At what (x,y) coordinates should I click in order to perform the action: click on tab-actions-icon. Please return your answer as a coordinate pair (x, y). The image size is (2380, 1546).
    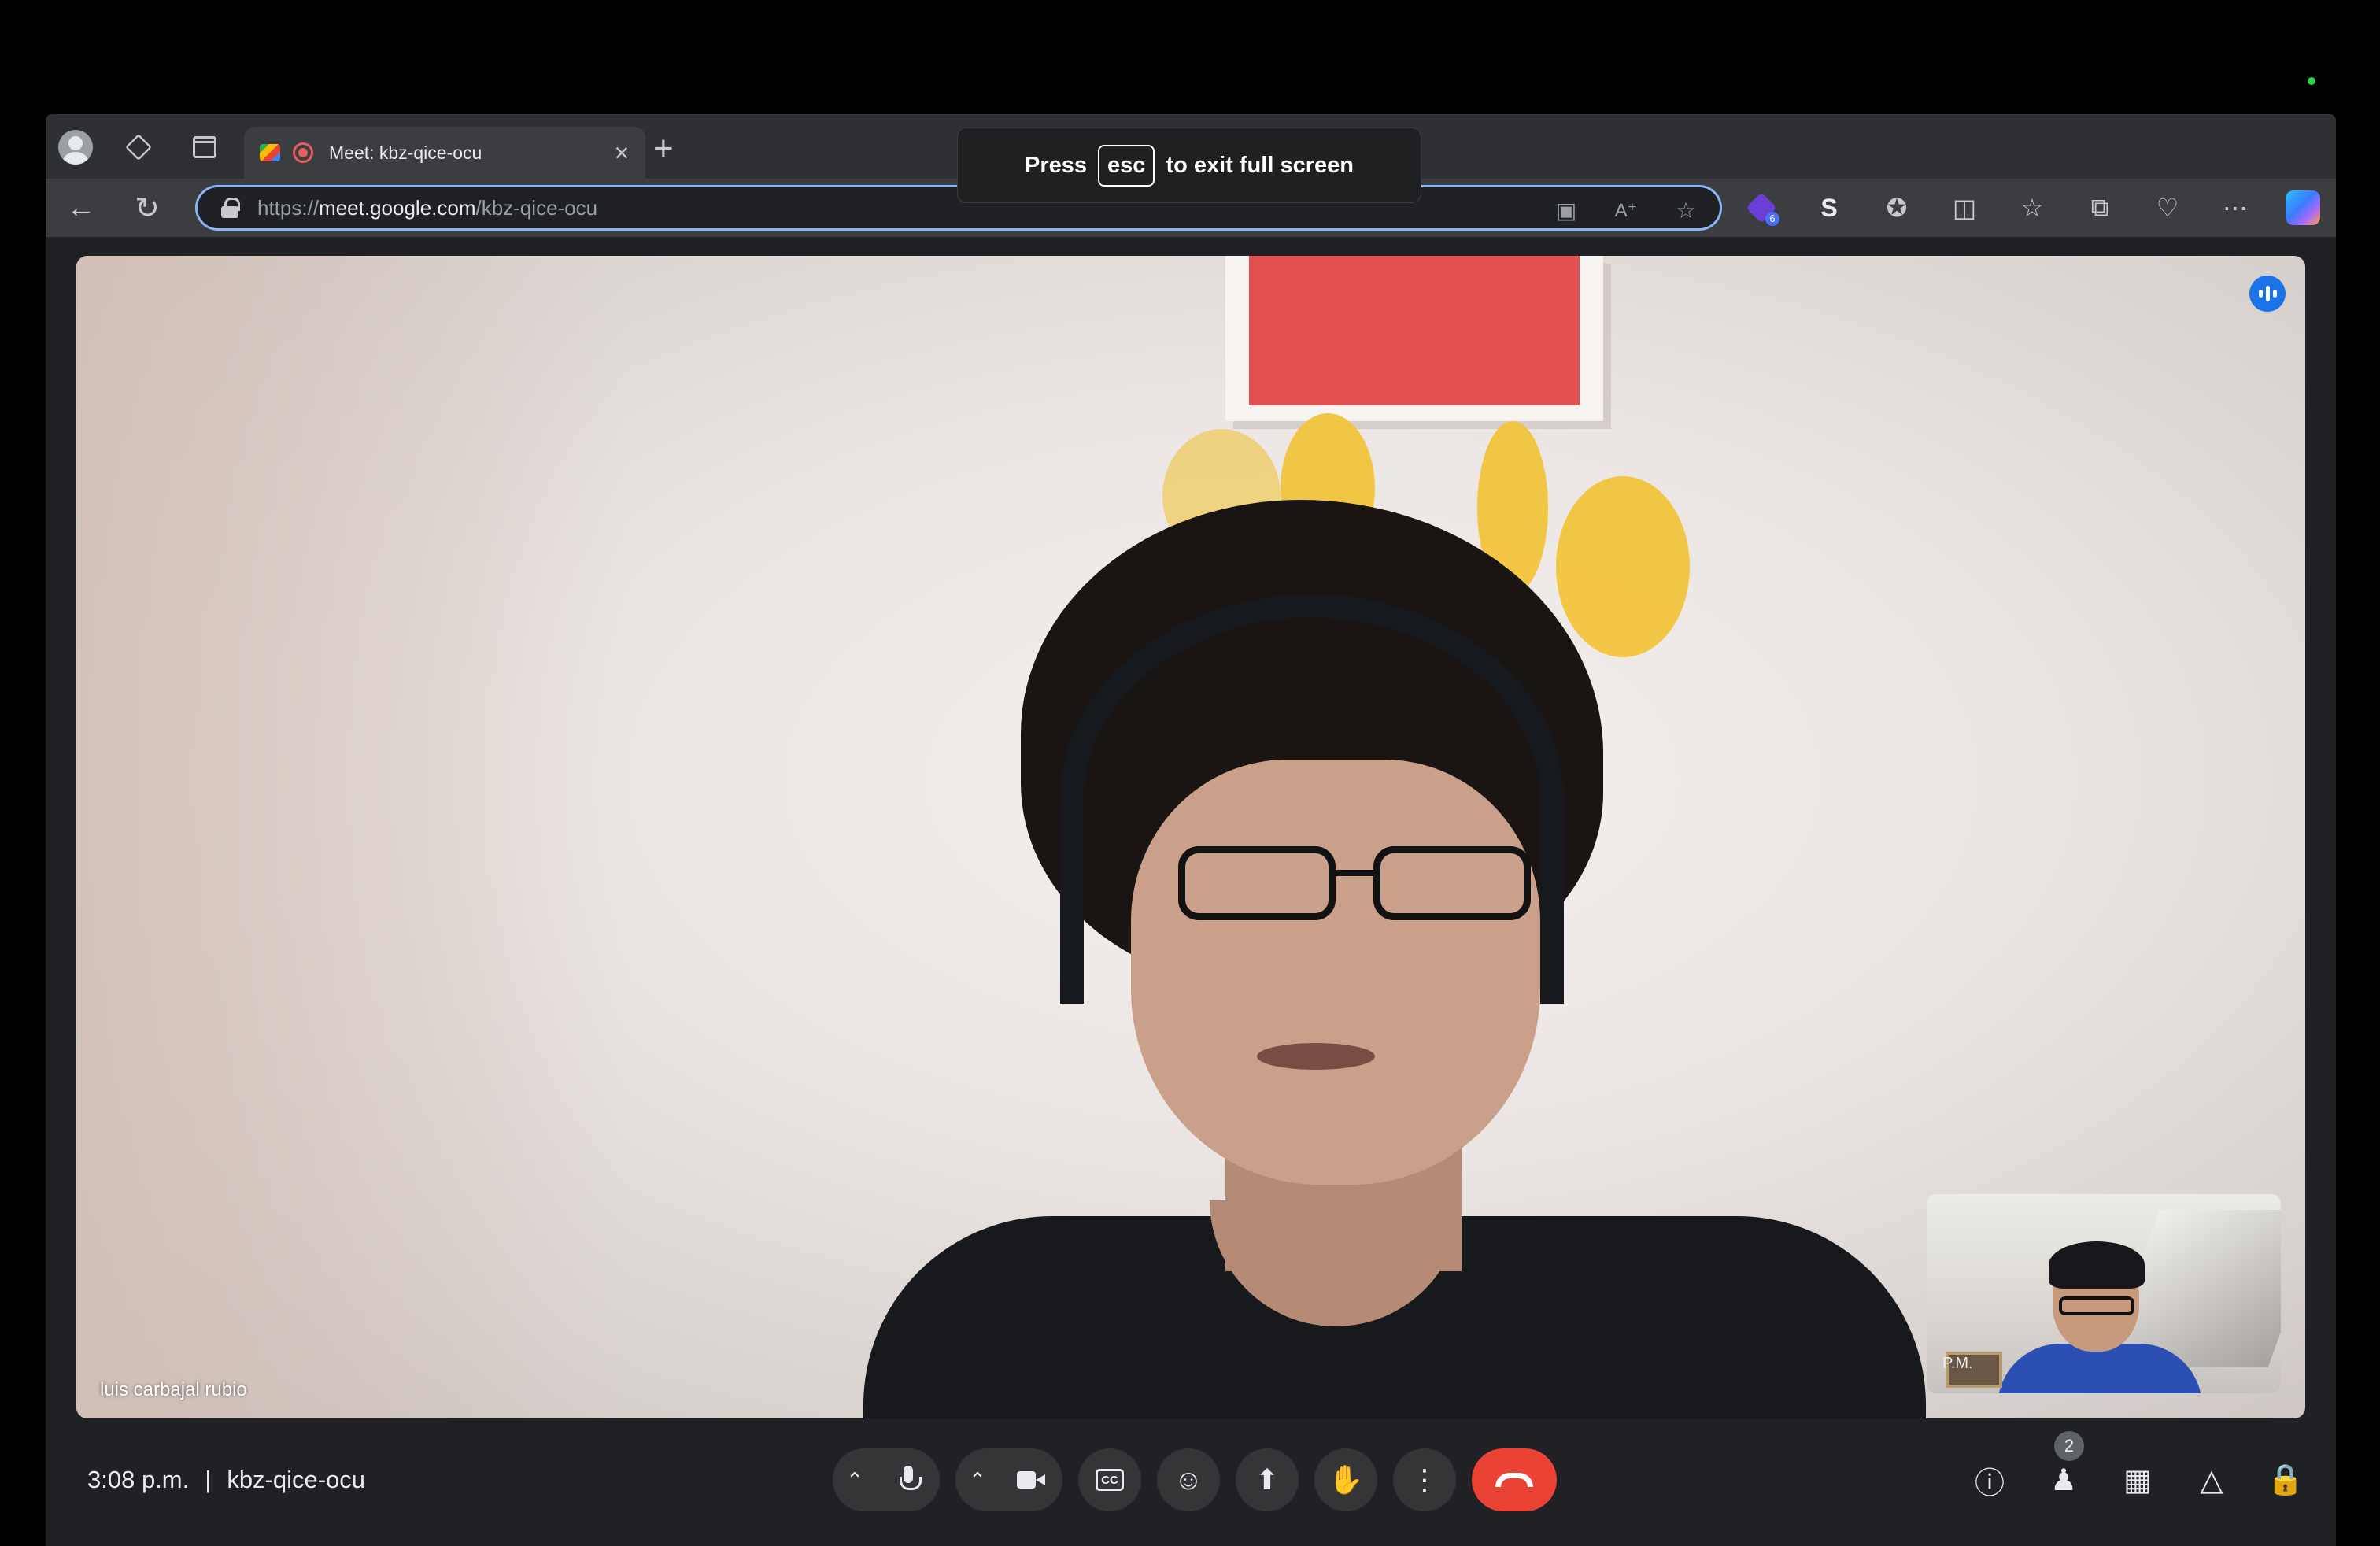
    Looking at the image, I should click on (204, 148).